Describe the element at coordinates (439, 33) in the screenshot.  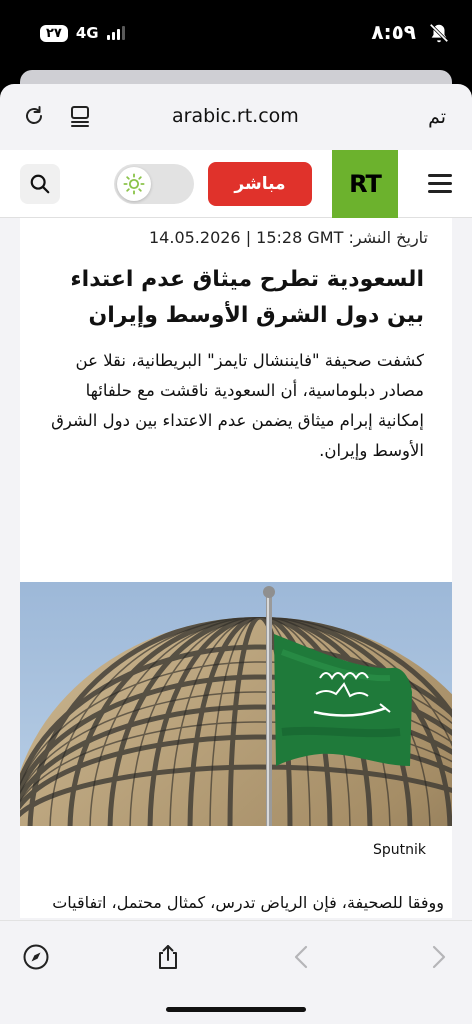
I see `silent-bell-icon` at that location.